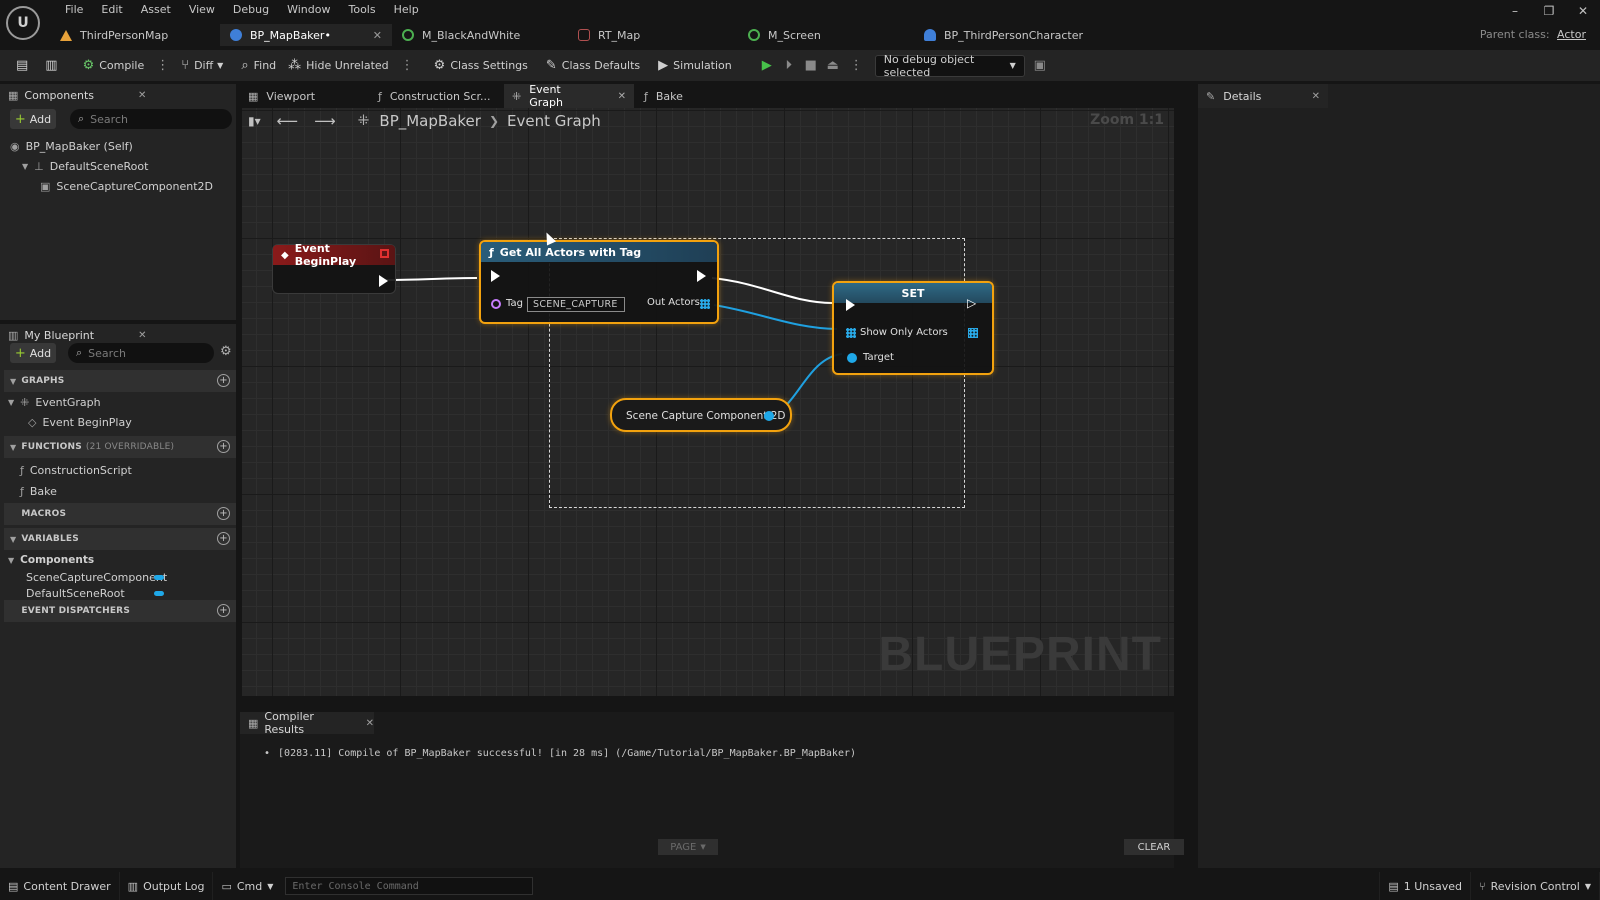  Describe the element at coordinates (51, 560) in the screenshot. I see `variable-category-components: ▼ Components` at that location.